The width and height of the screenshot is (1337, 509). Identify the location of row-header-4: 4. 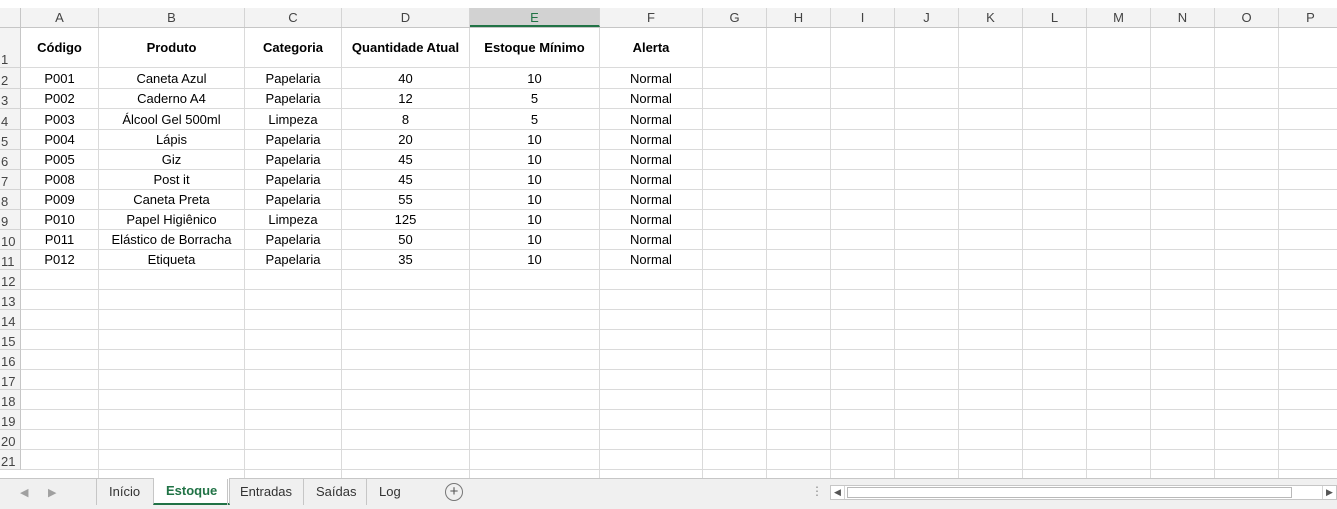
(10, 119).